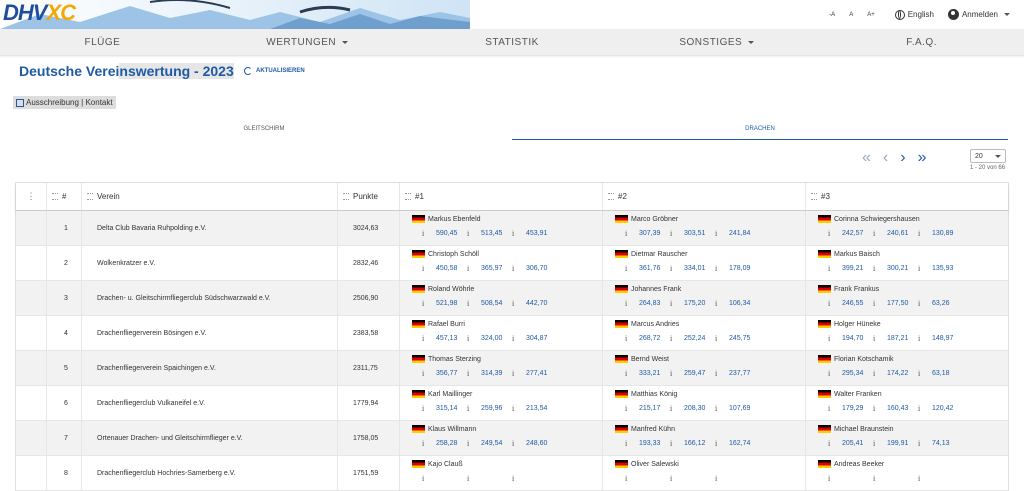 The width and height of the screenshot is (1024, 491). I want to click on flight-score: 241,84, so click(739, 233).